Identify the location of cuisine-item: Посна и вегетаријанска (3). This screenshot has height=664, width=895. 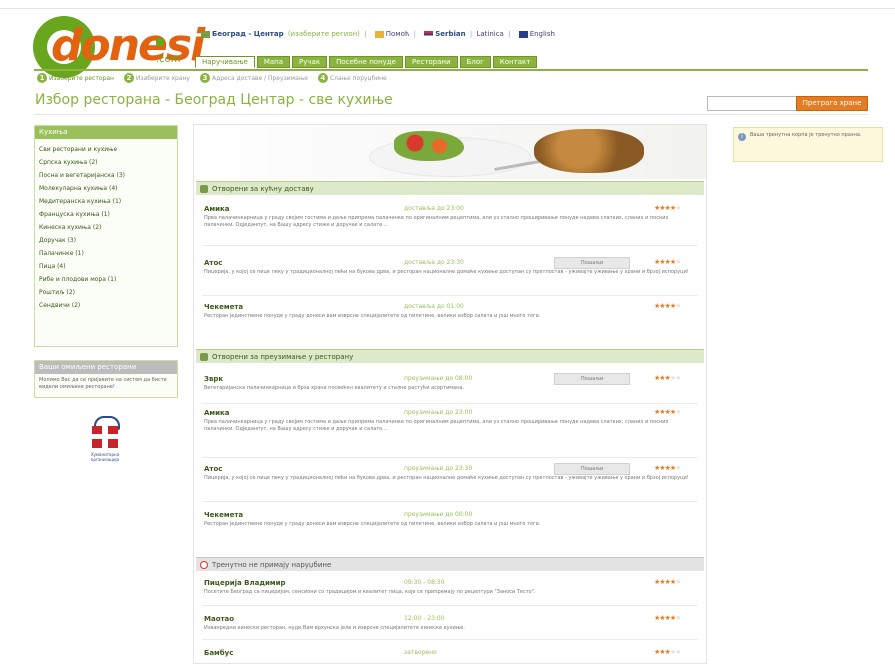
(106, 175).